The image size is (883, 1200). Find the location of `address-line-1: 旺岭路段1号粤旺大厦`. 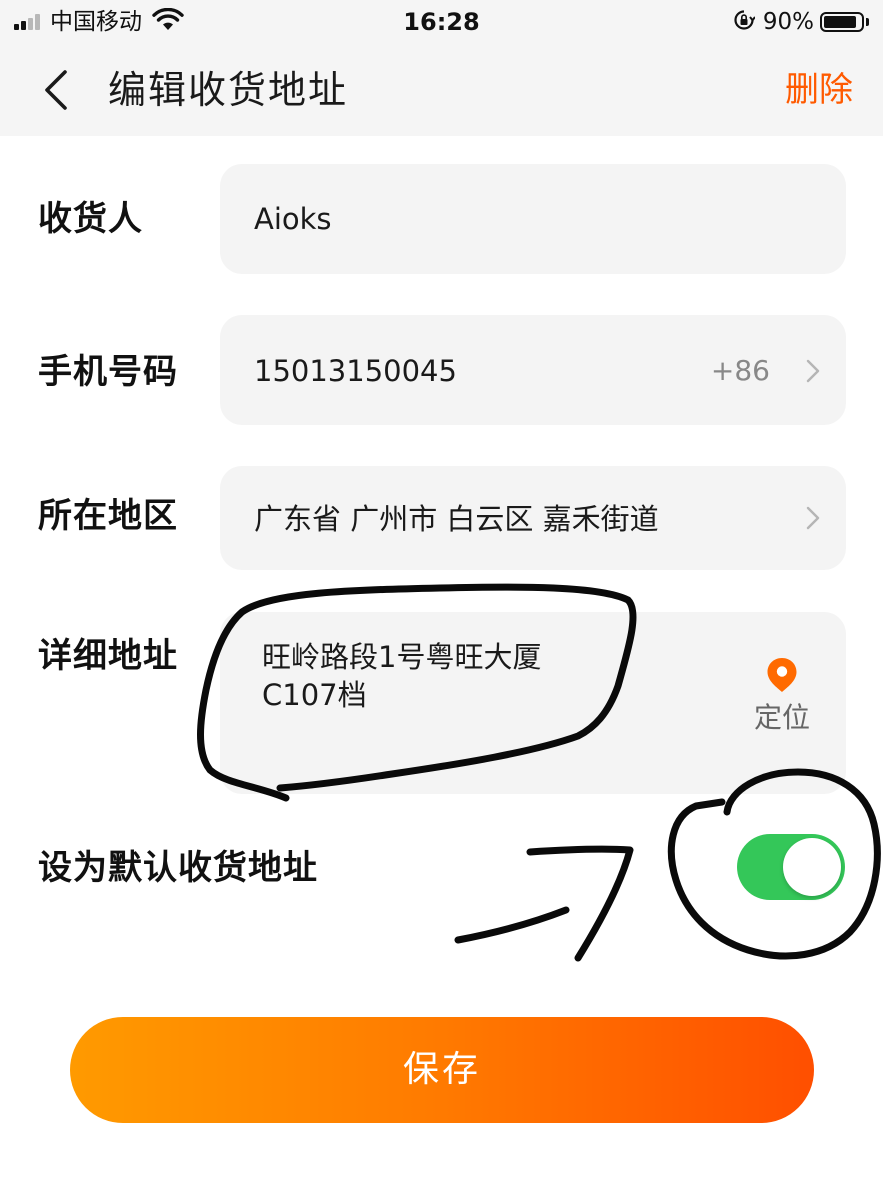

address-line-1: 旺岭路段1号粤旺大厦 is located at coordinates (402, 657).